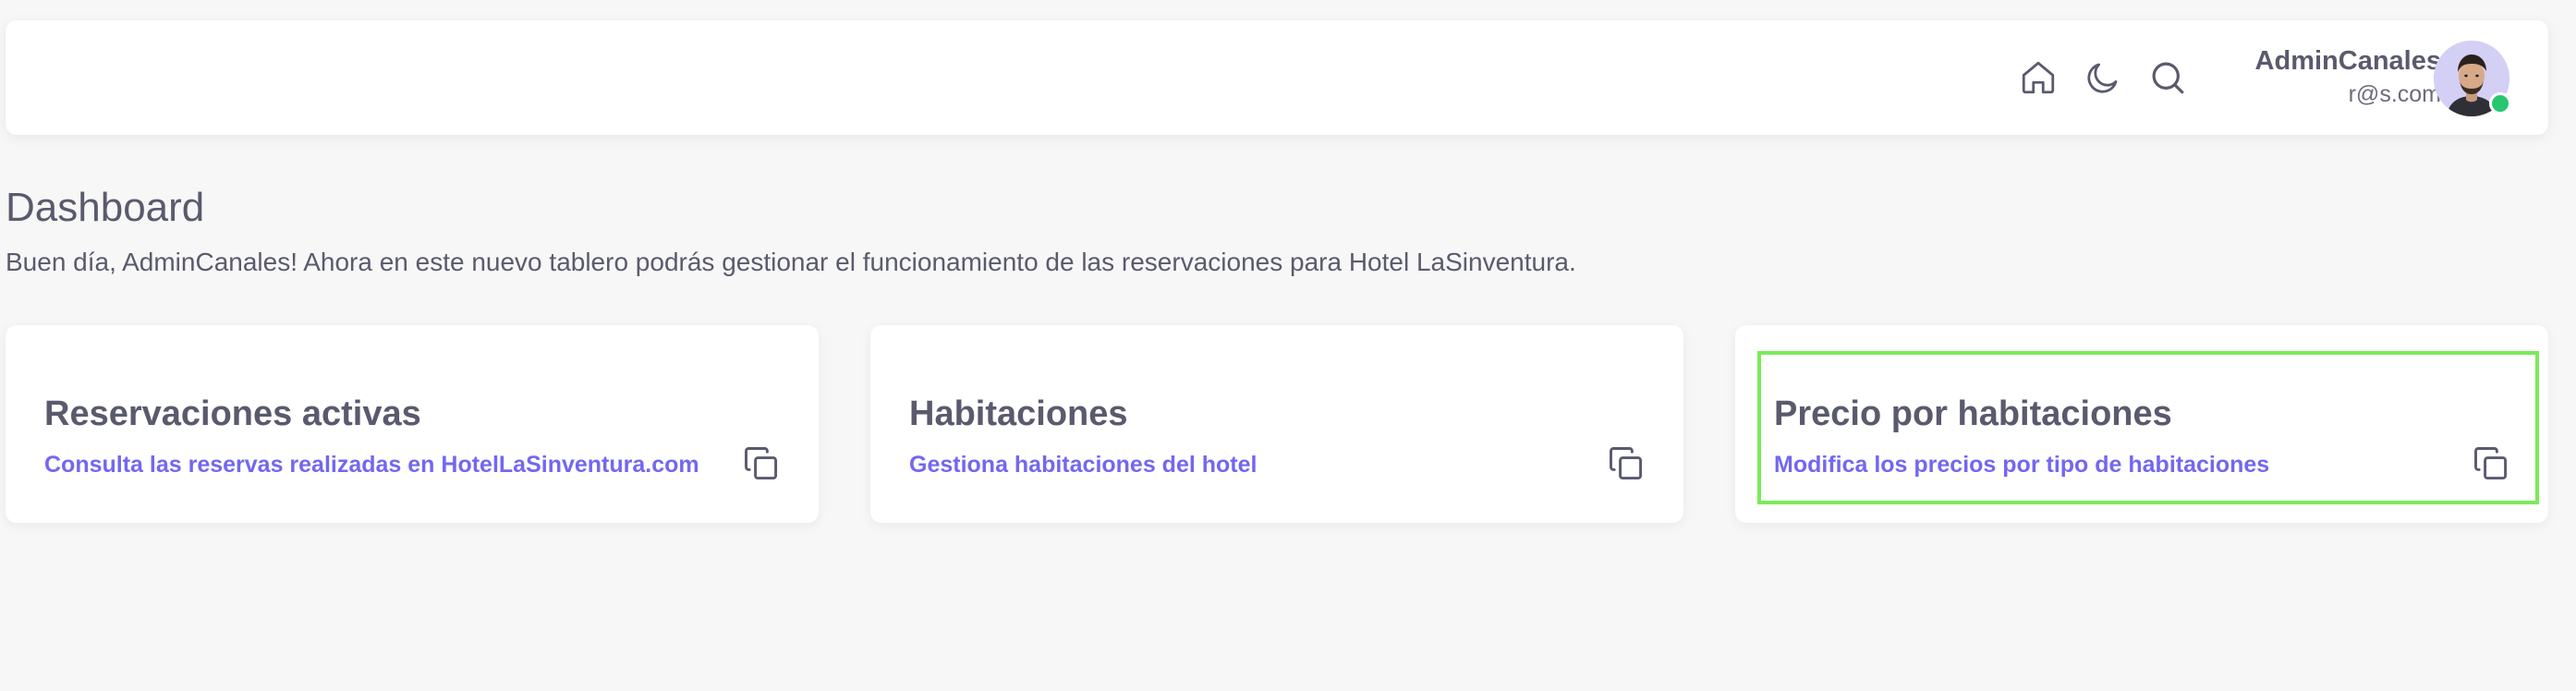 Image resolution: width=2576 pixels, height=691 pixels. What do you see at coordinates (2103, 78) in the screenshot?
I see `moon-icon` at bounding box center [2103, 78].